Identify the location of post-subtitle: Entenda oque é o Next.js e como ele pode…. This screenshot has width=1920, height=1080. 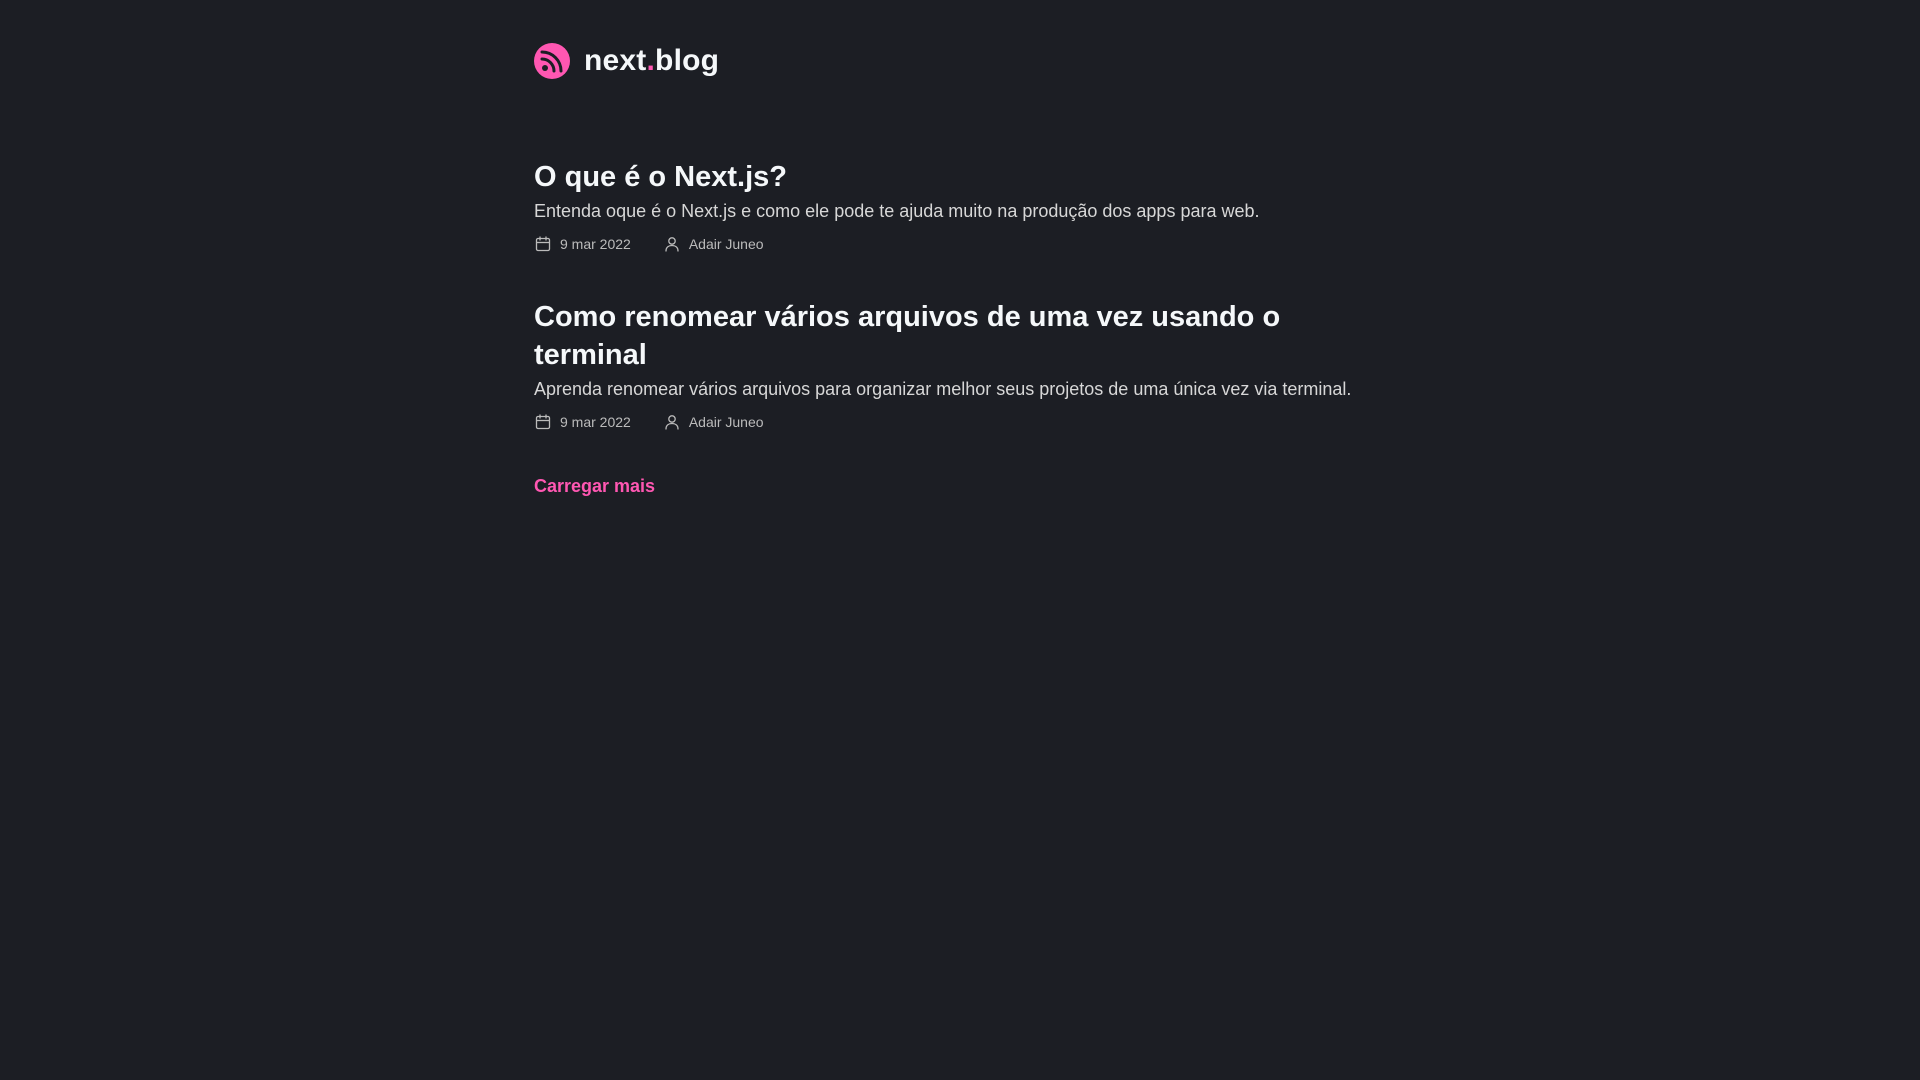
(897, 211).